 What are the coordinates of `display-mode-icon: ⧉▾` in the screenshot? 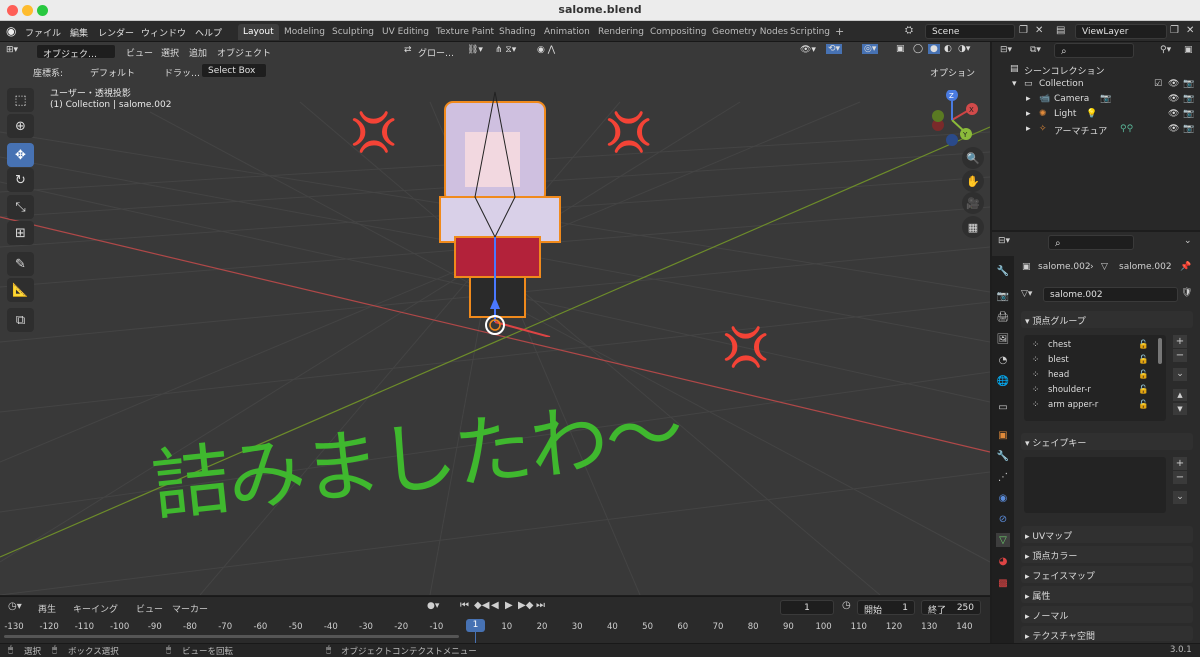 It's located at (1035, 50).